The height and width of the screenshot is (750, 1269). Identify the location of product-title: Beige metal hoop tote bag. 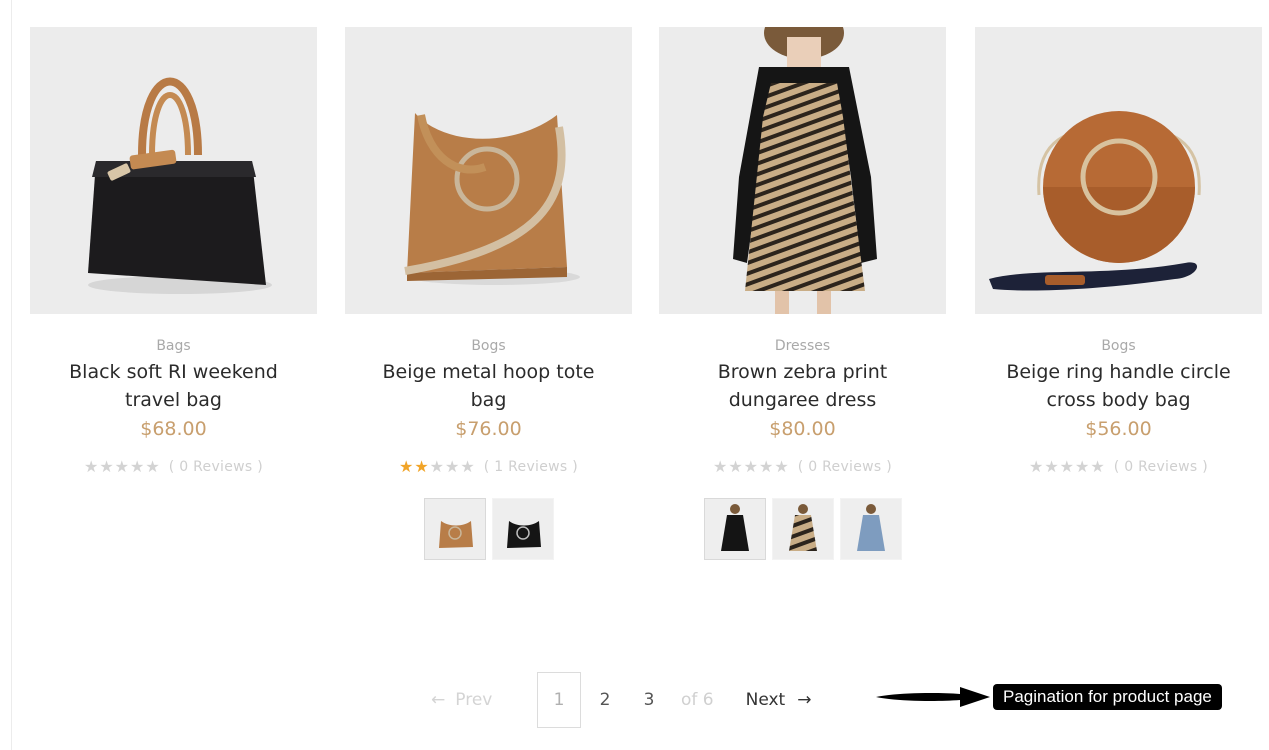
(488, 386).